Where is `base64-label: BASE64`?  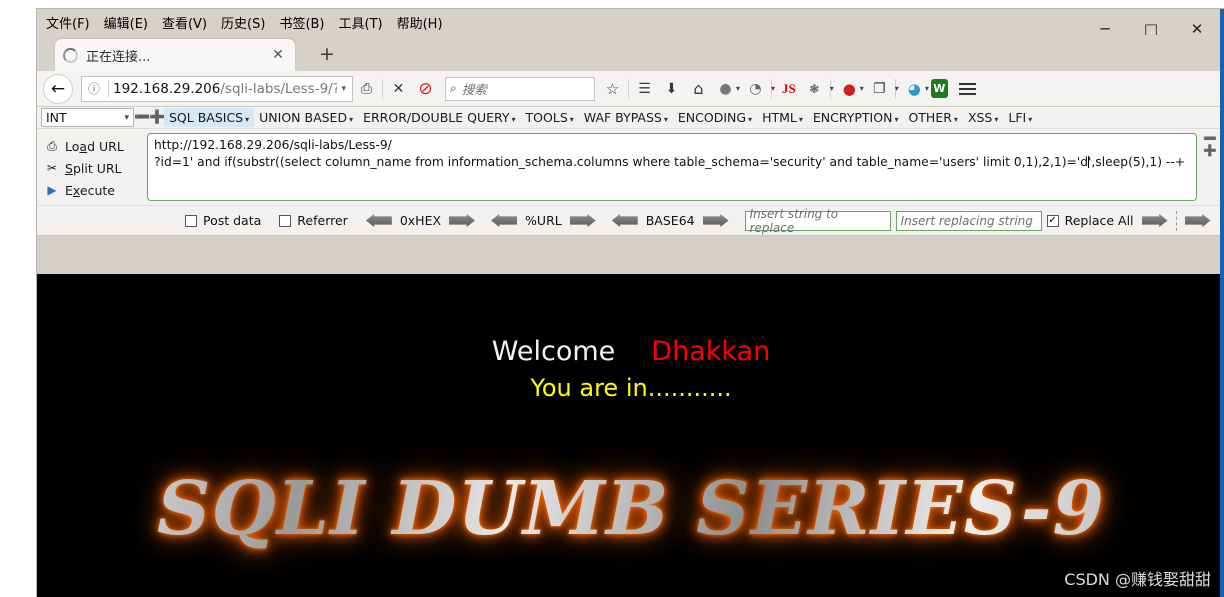 base64-label: BASE64 is located at coordinates (670, 220).